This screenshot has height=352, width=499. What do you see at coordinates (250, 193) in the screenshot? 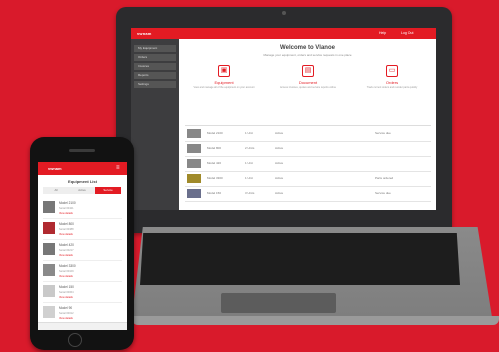
I see `row-qty: 3 Units` at bounding box center [250, 193].